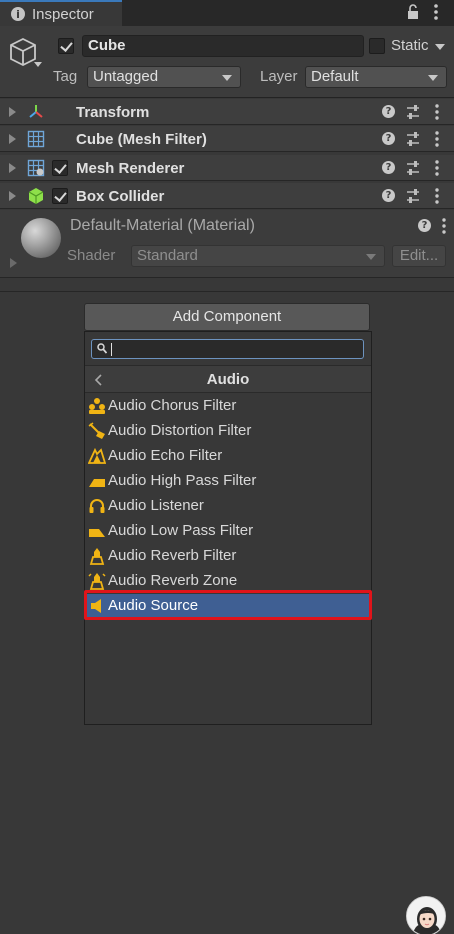 The width and height of the screenshot is (454, 934). What do you see at coordinates (97, 406) in the screenshot?
I see `audio-chorus-filter-icon` at bounding box center [97, 406].